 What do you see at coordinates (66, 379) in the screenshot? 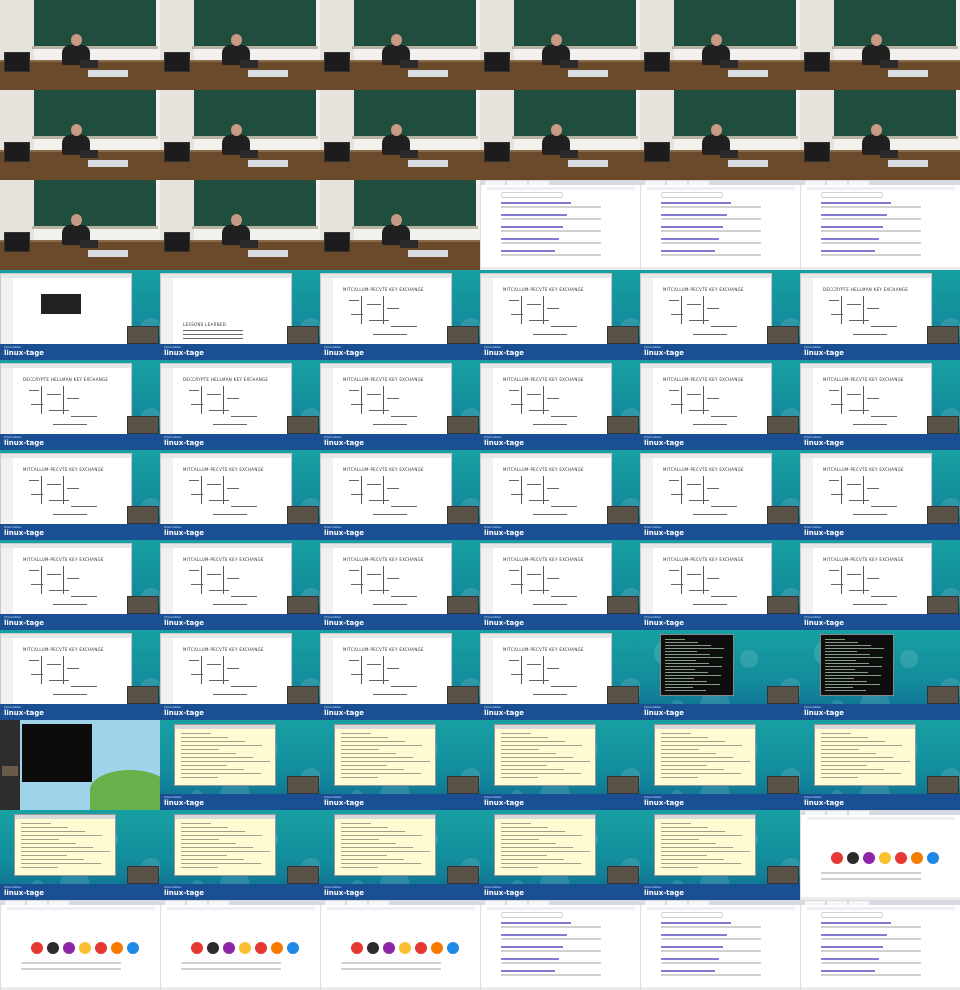
I see `slide-title: DECCRYPTE HELLMAN KEY EXCHANGE` at bounding box center [66, 379].